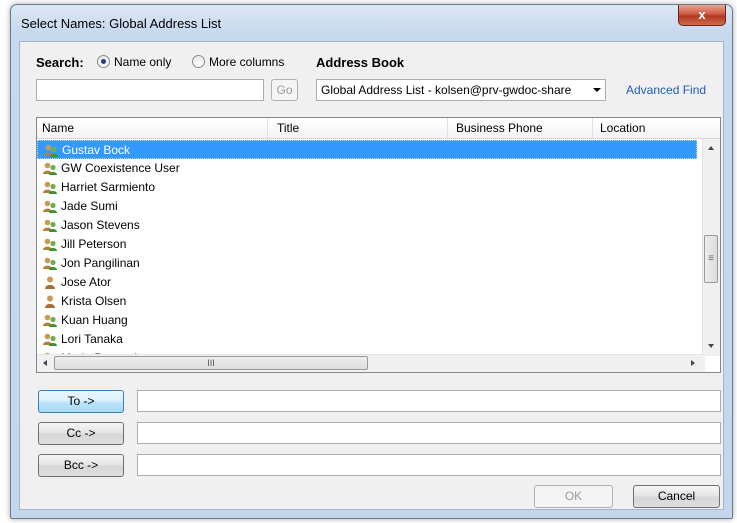 This screenshot has width=737, height=523. I want to click on to-button: To ->, so click(81, 401).